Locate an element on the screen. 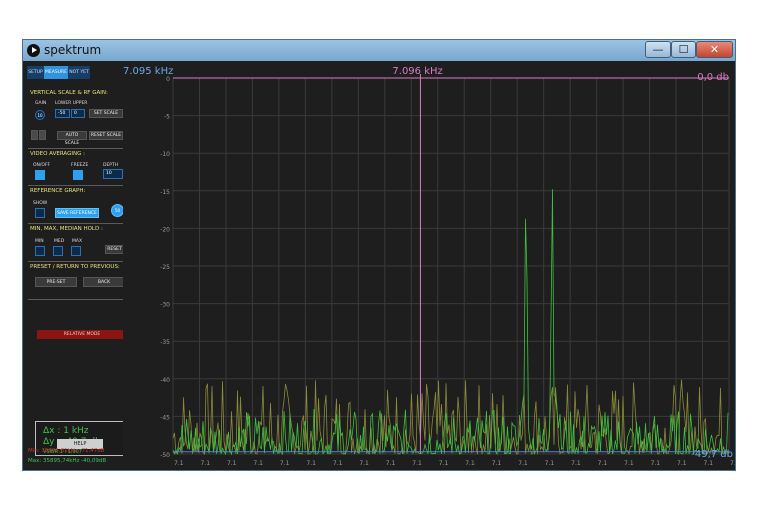 This screenshot has width=758, height=511. max-readout: Max: 35895,74kHz -40,09dB is located at coordinates (67, 461).